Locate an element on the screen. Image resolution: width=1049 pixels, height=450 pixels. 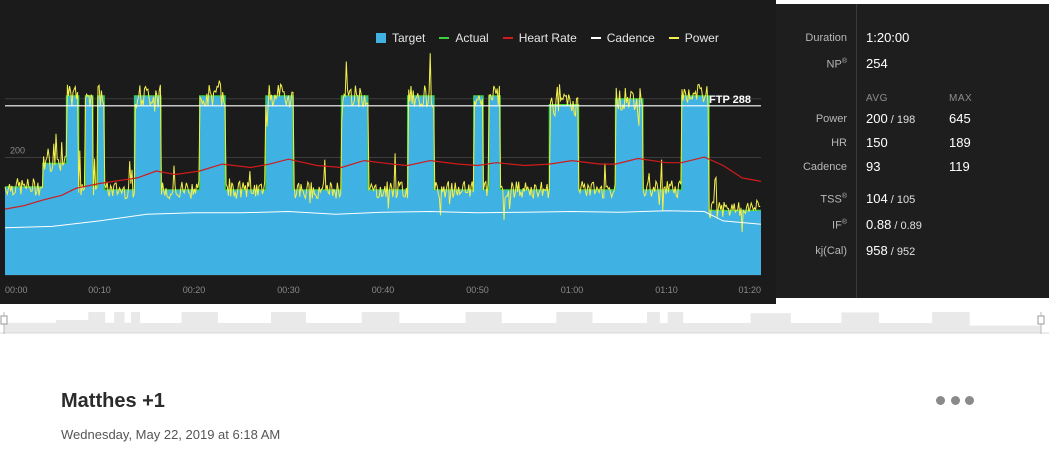
cadence-avg-value: 93 is located at coordinates (873, 166).